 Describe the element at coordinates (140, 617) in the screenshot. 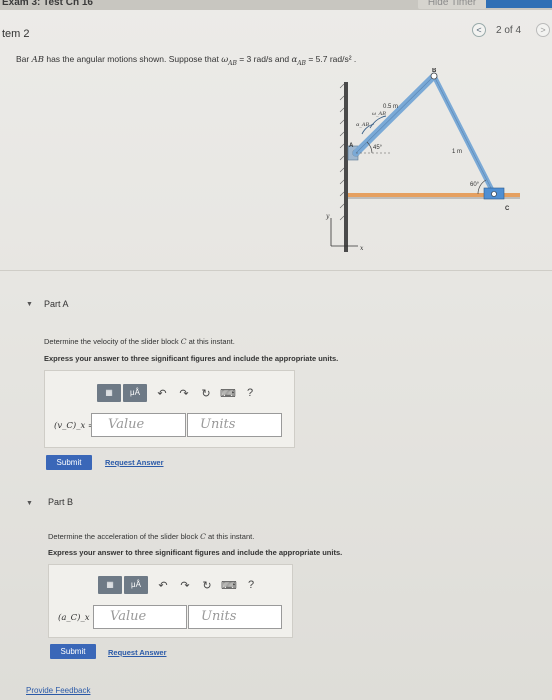

I see `part-b-value-input: Value` at that location.